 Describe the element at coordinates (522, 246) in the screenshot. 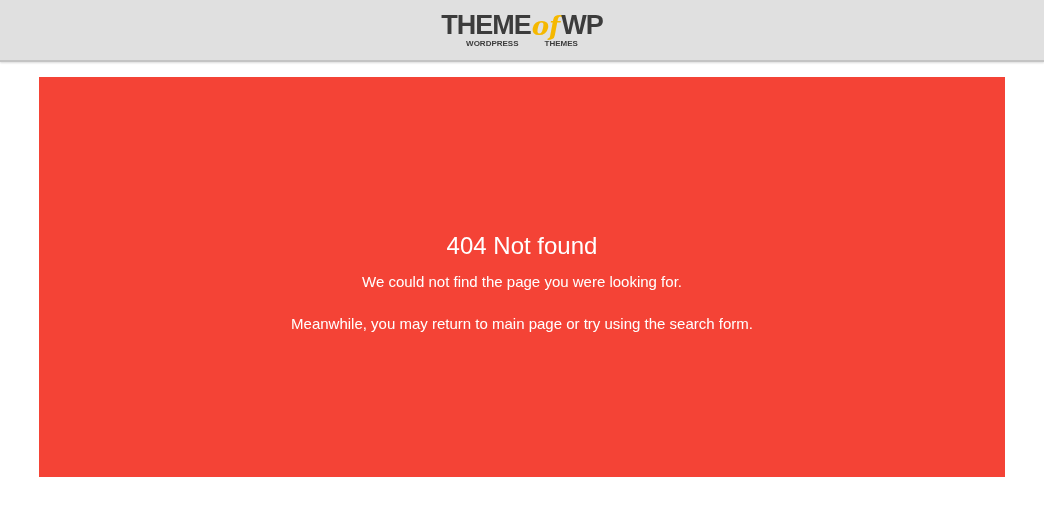

I see `error-title: 404 Not found` at that location.